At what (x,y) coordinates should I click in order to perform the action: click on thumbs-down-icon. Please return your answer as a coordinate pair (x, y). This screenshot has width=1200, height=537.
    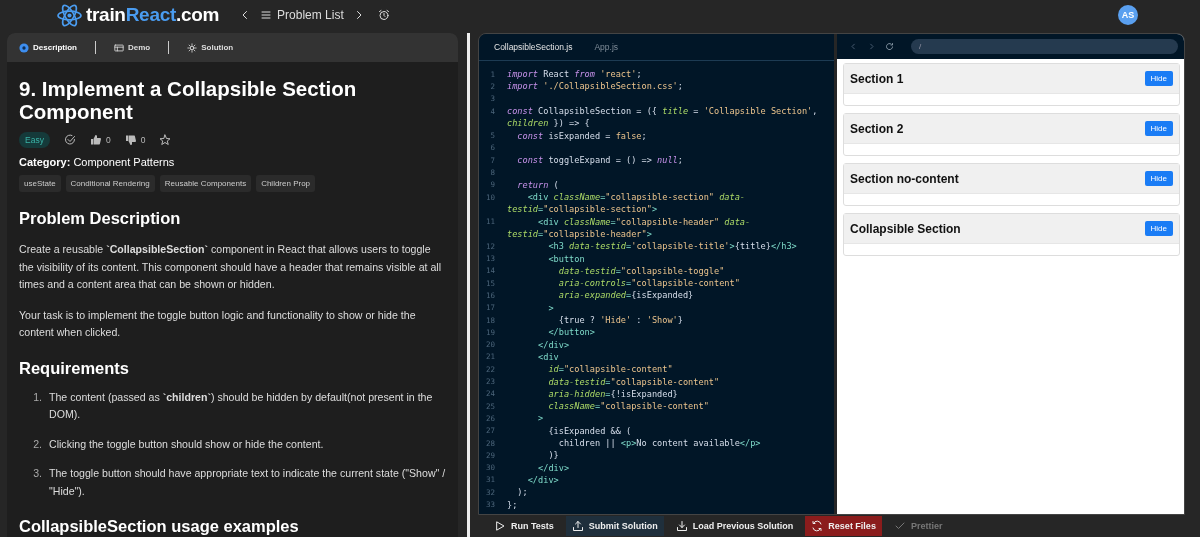
    Looking at the image, I should click on (130, 140).